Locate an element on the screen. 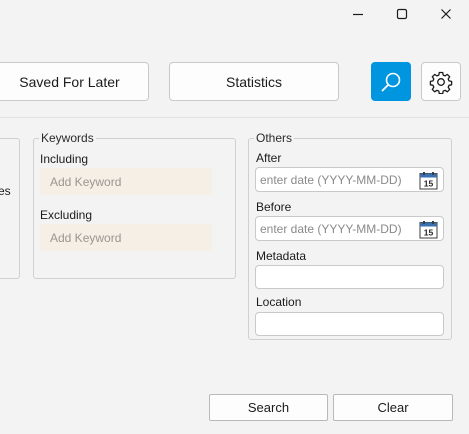 The width and height of the screenshot is (469, 434). including-label: Including is located at coordinates (64, 159).